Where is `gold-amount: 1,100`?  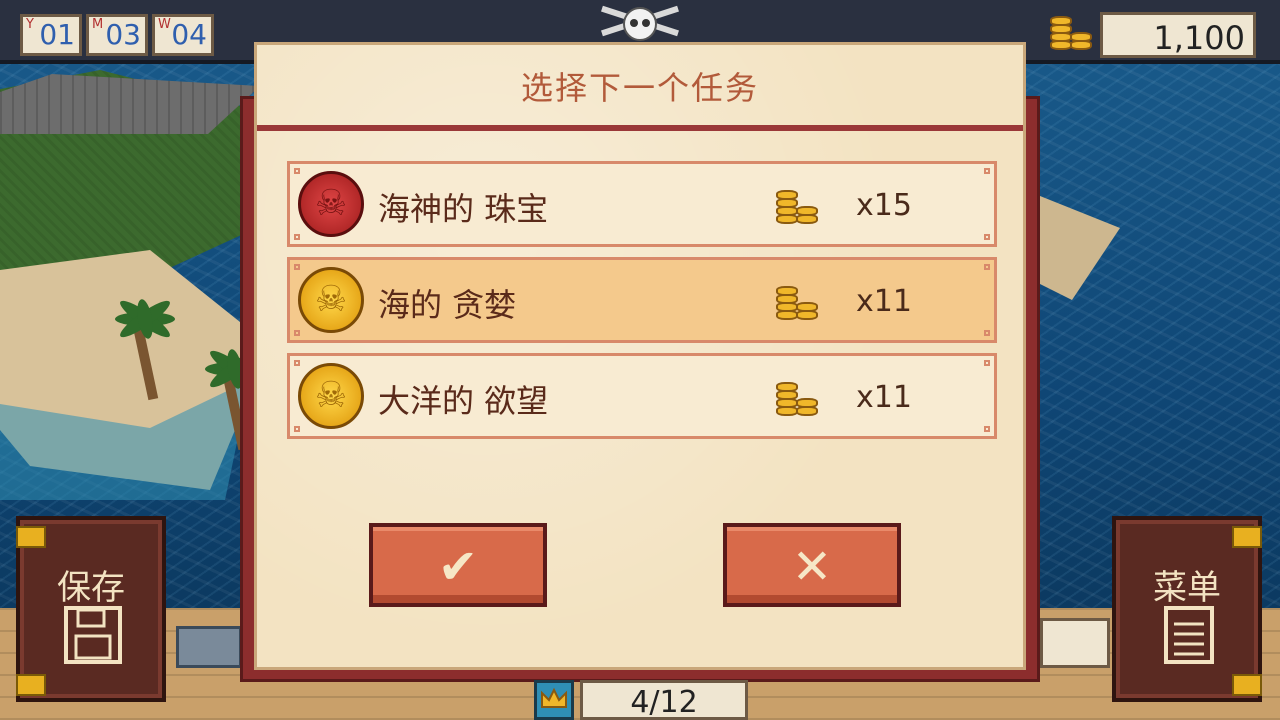
gold-amount: 1,100 is located at coordinates (1199, 38).